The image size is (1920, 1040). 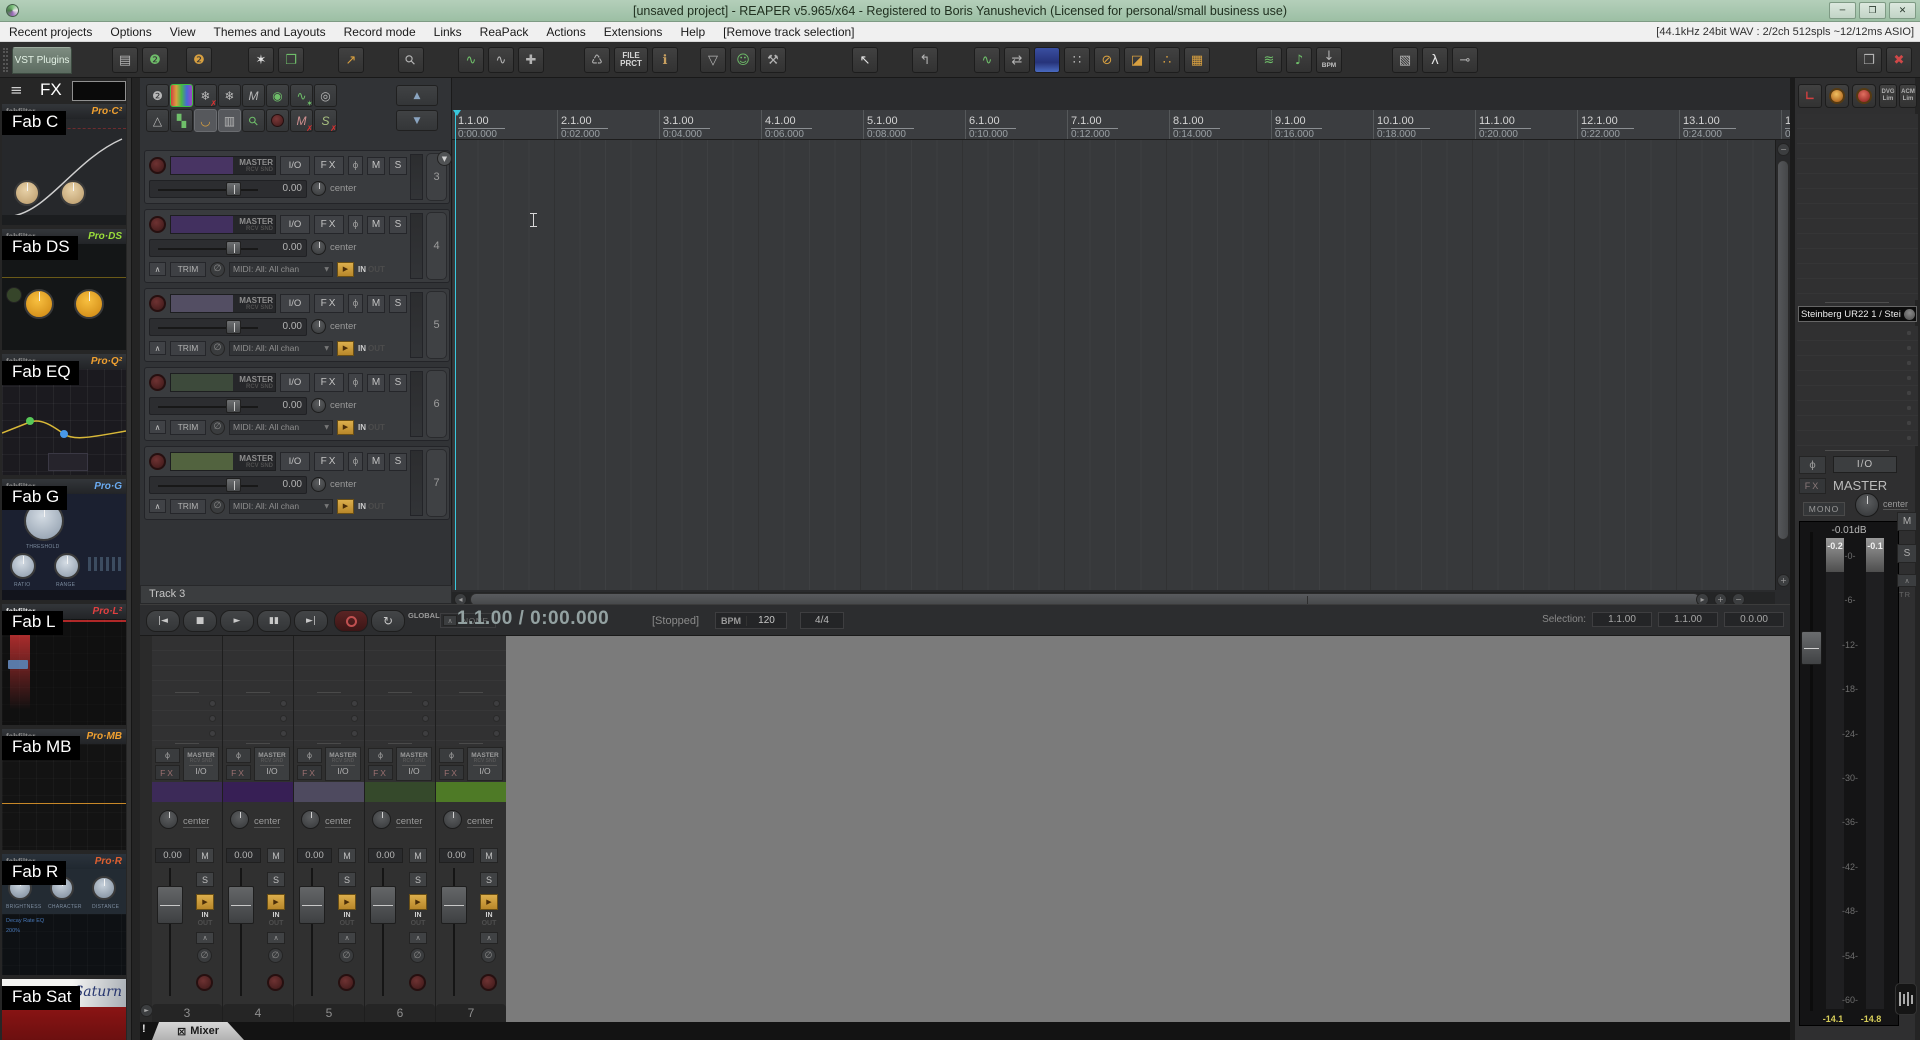 What do you see at coordinates (351, 621) in the screenshot?
I see `record-button` at bounding box center [351, 621].